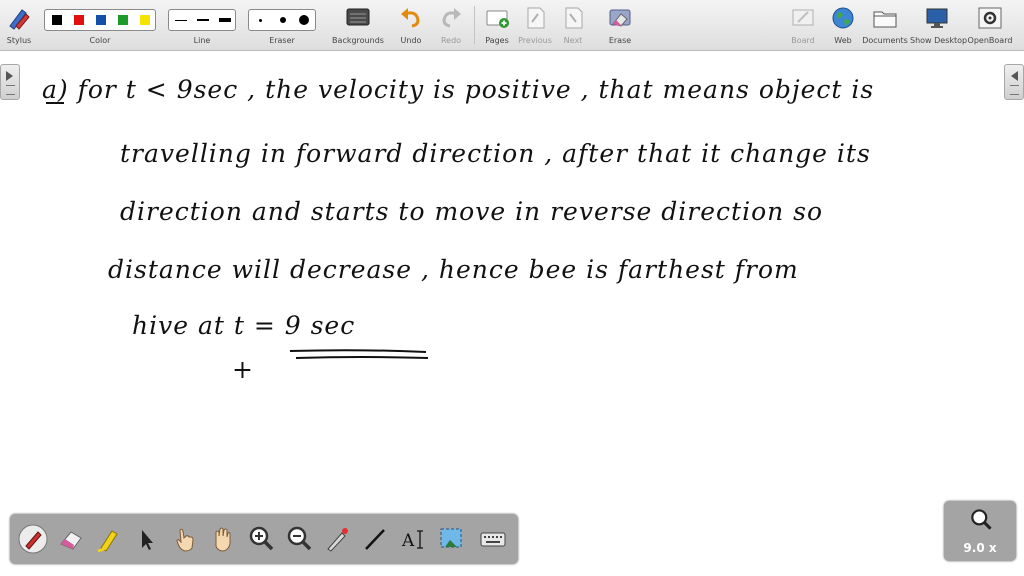 Image resolution: width=1024 pixels, height=576 pixels. Describe the element at coordinates (337, 539) in the screenshot. I see `laser-pointer-icon` at that location.